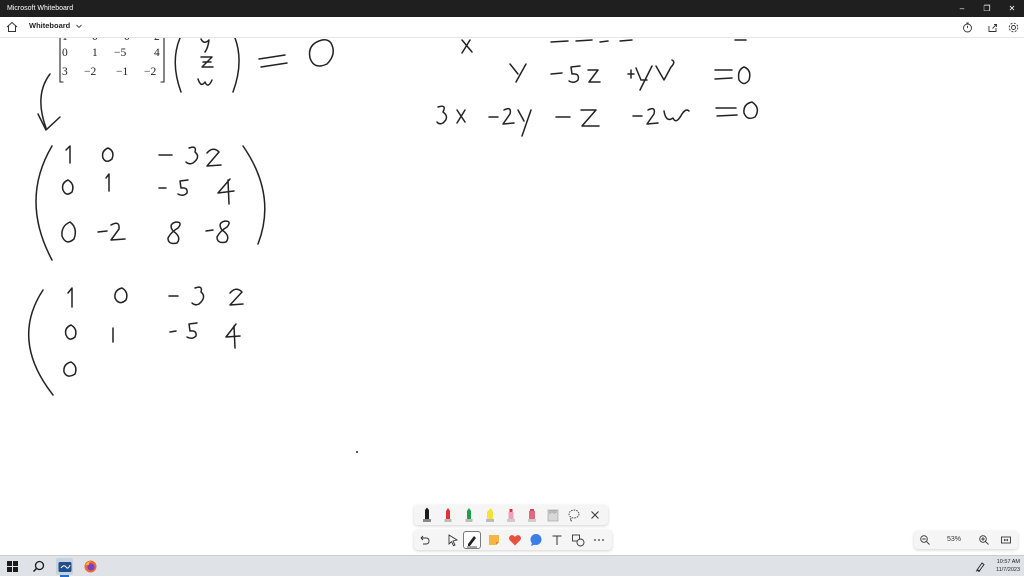  I want to click on pen-icon, so click(472, 542).